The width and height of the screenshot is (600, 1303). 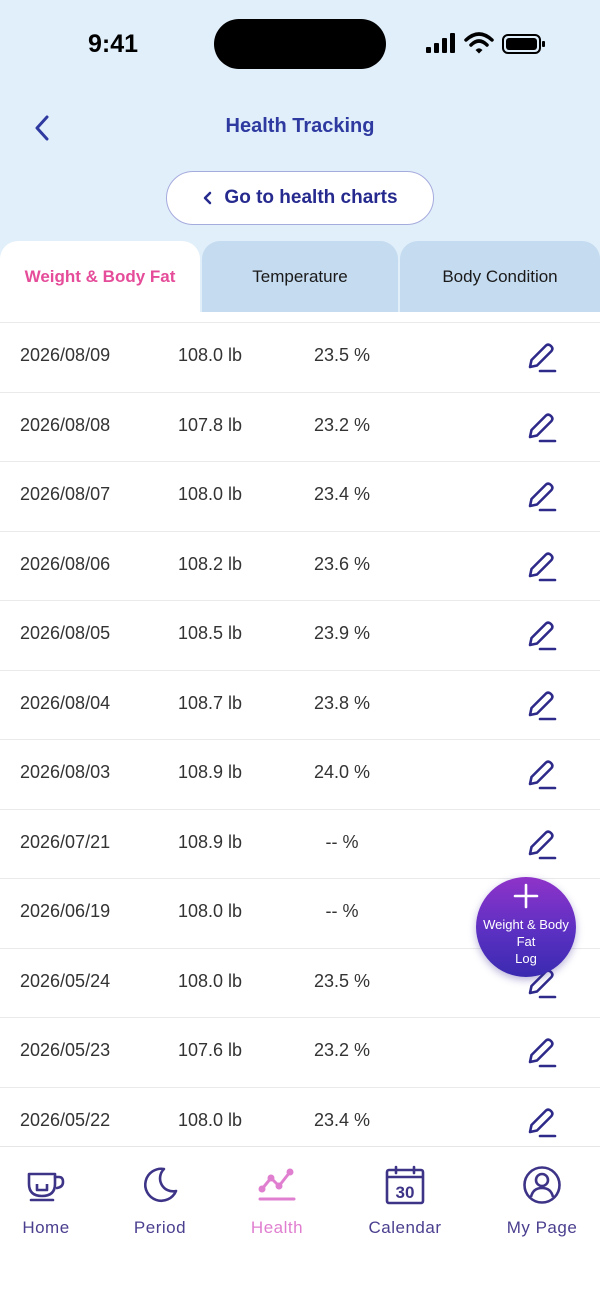 I want to click on record-weight: 108.2 lb, so click(x=210, y=563).